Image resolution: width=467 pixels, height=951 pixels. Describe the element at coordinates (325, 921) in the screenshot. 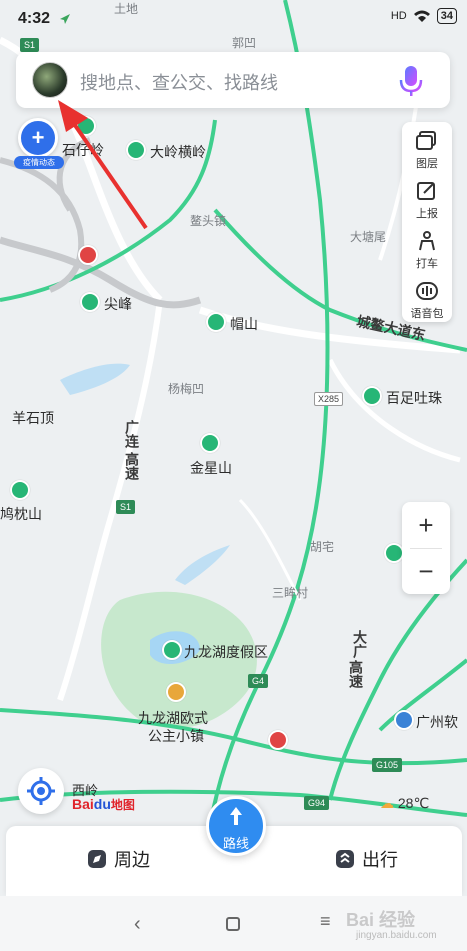

I see `menu-icon: ≡` at that location.